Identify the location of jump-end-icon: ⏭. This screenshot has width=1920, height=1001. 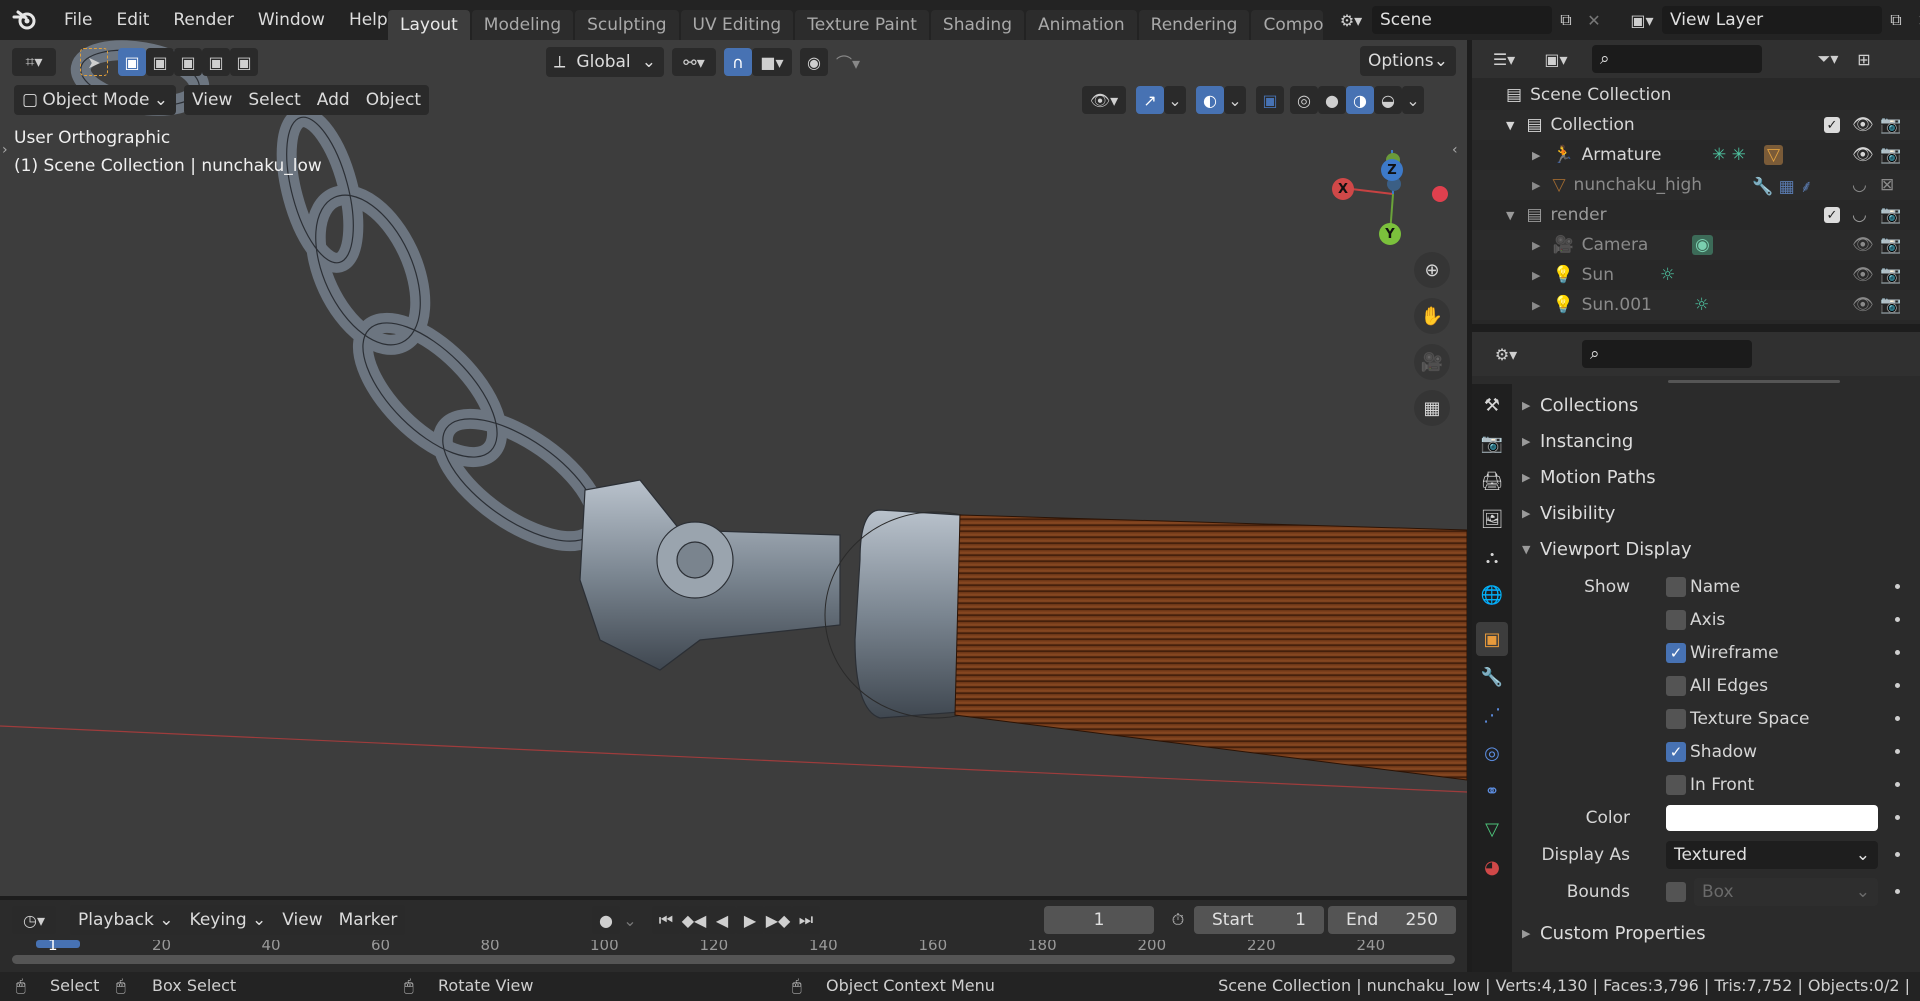
(806, 920).